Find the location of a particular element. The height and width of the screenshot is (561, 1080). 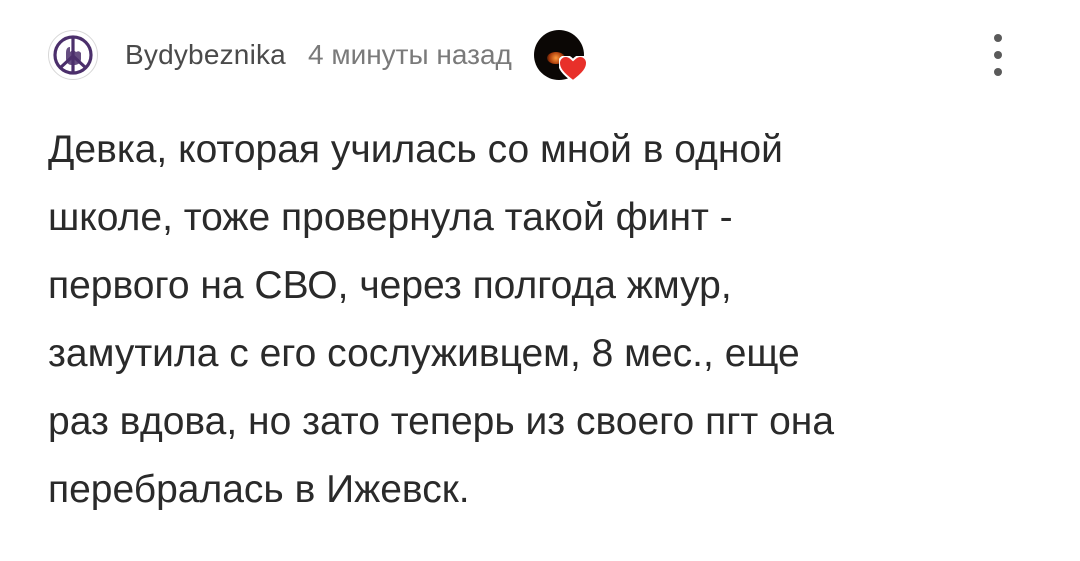

comment-timestamp: 4 минуты назад is located at coordinates (409, 54).